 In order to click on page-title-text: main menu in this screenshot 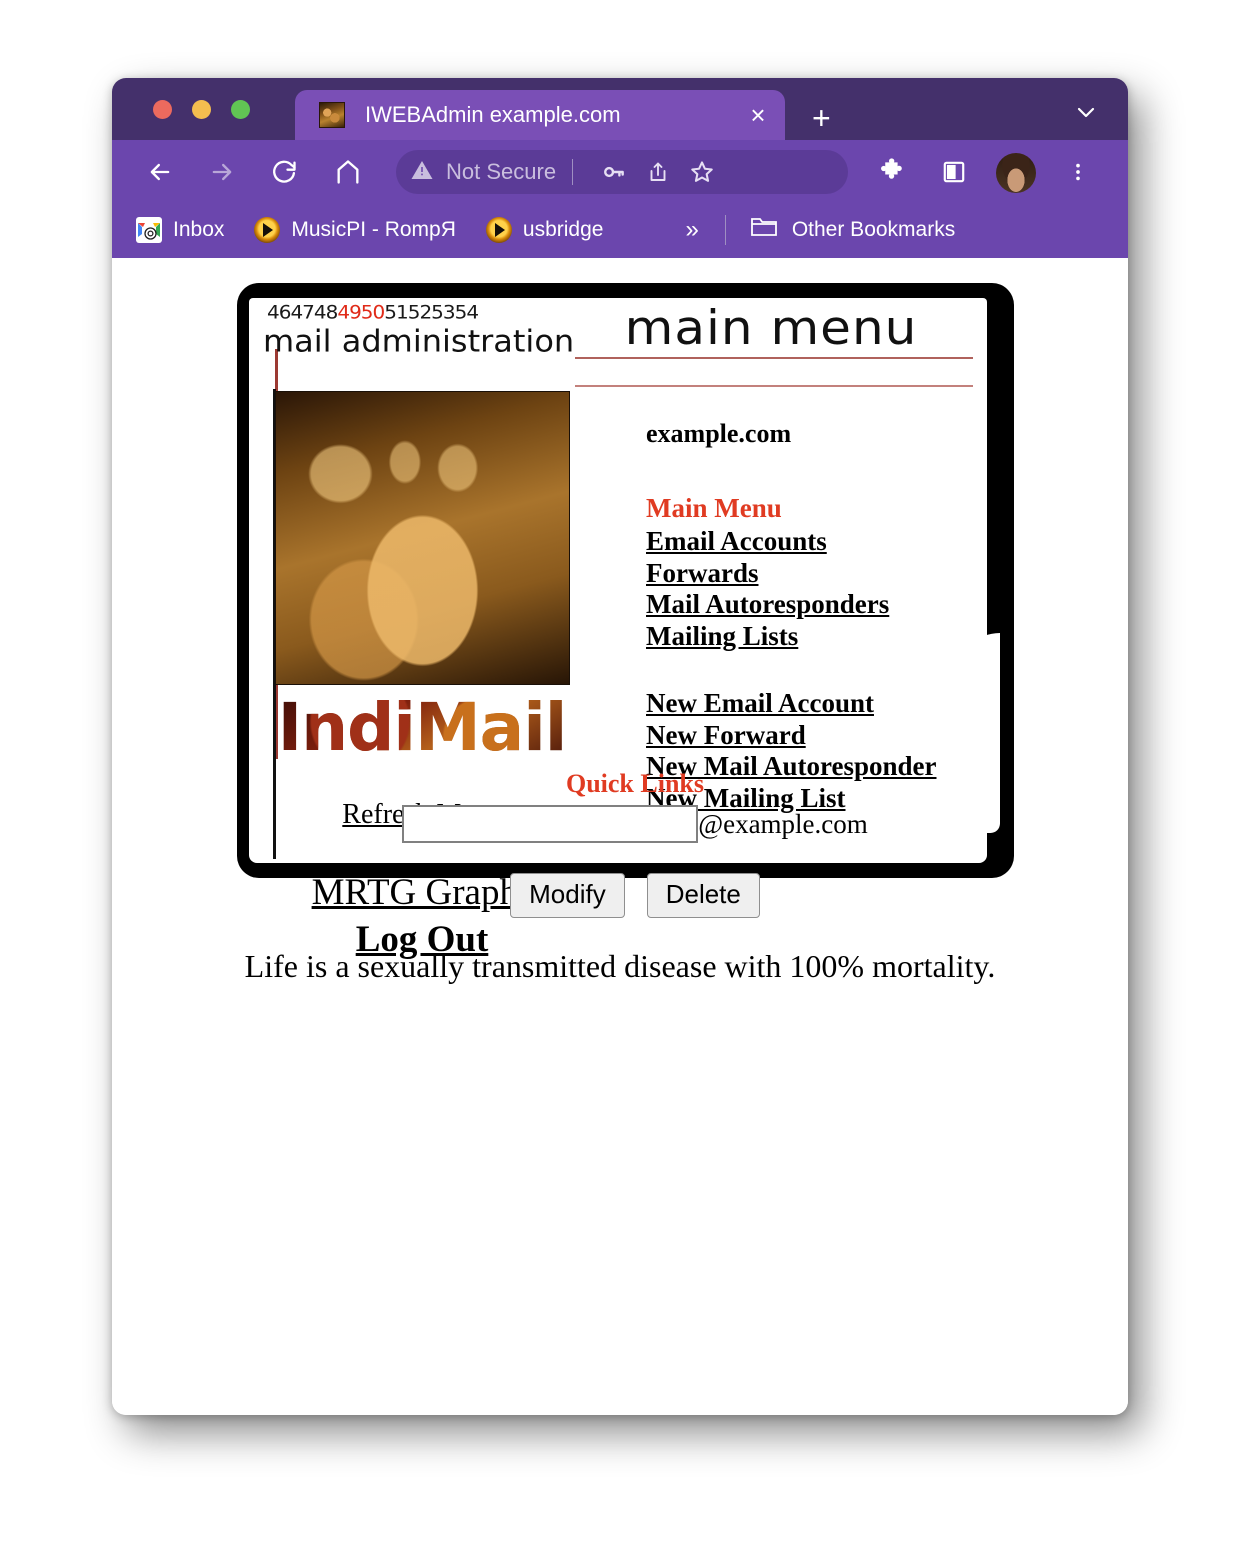, I will do `click(771, 328)`.